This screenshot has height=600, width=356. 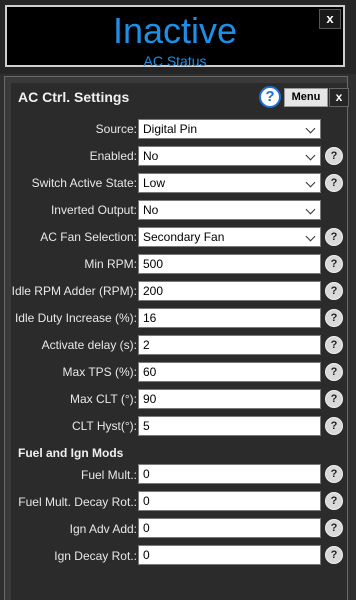 I want to click on switch-state-select: Low, so click(x=229, y=183).